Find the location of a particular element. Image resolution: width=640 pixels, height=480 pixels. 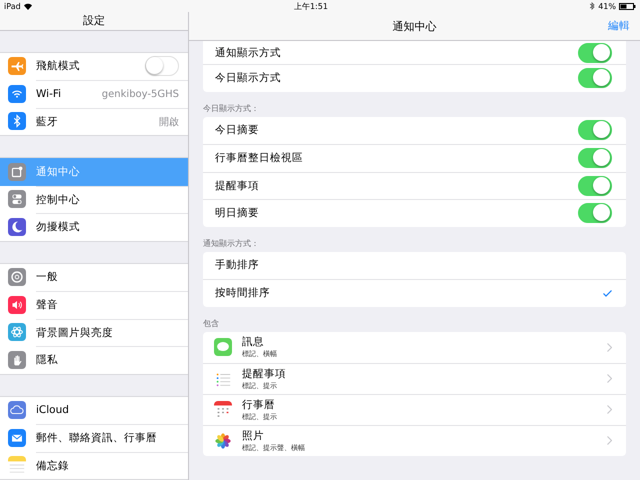

cloud-icon is located at coordinates (17, 410).